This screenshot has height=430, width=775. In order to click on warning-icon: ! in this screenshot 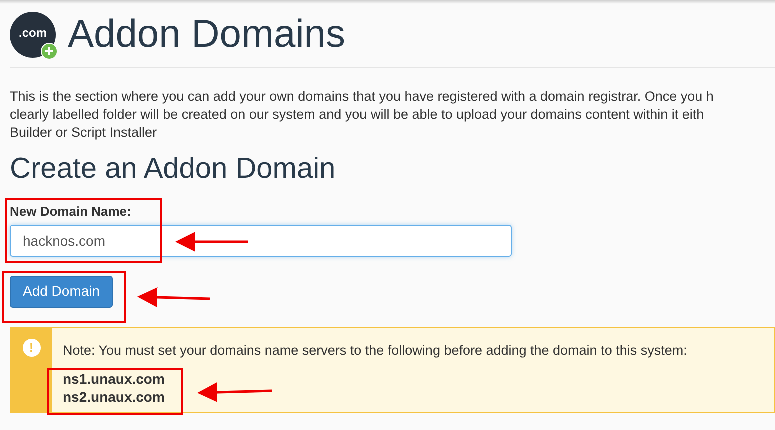, I will do `click(31, 347)`.